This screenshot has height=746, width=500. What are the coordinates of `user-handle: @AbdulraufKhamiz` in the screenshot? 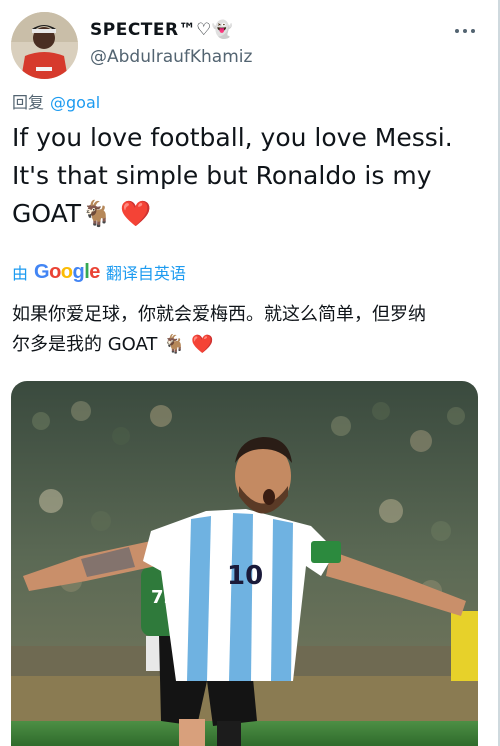 It's located at (171, 57).